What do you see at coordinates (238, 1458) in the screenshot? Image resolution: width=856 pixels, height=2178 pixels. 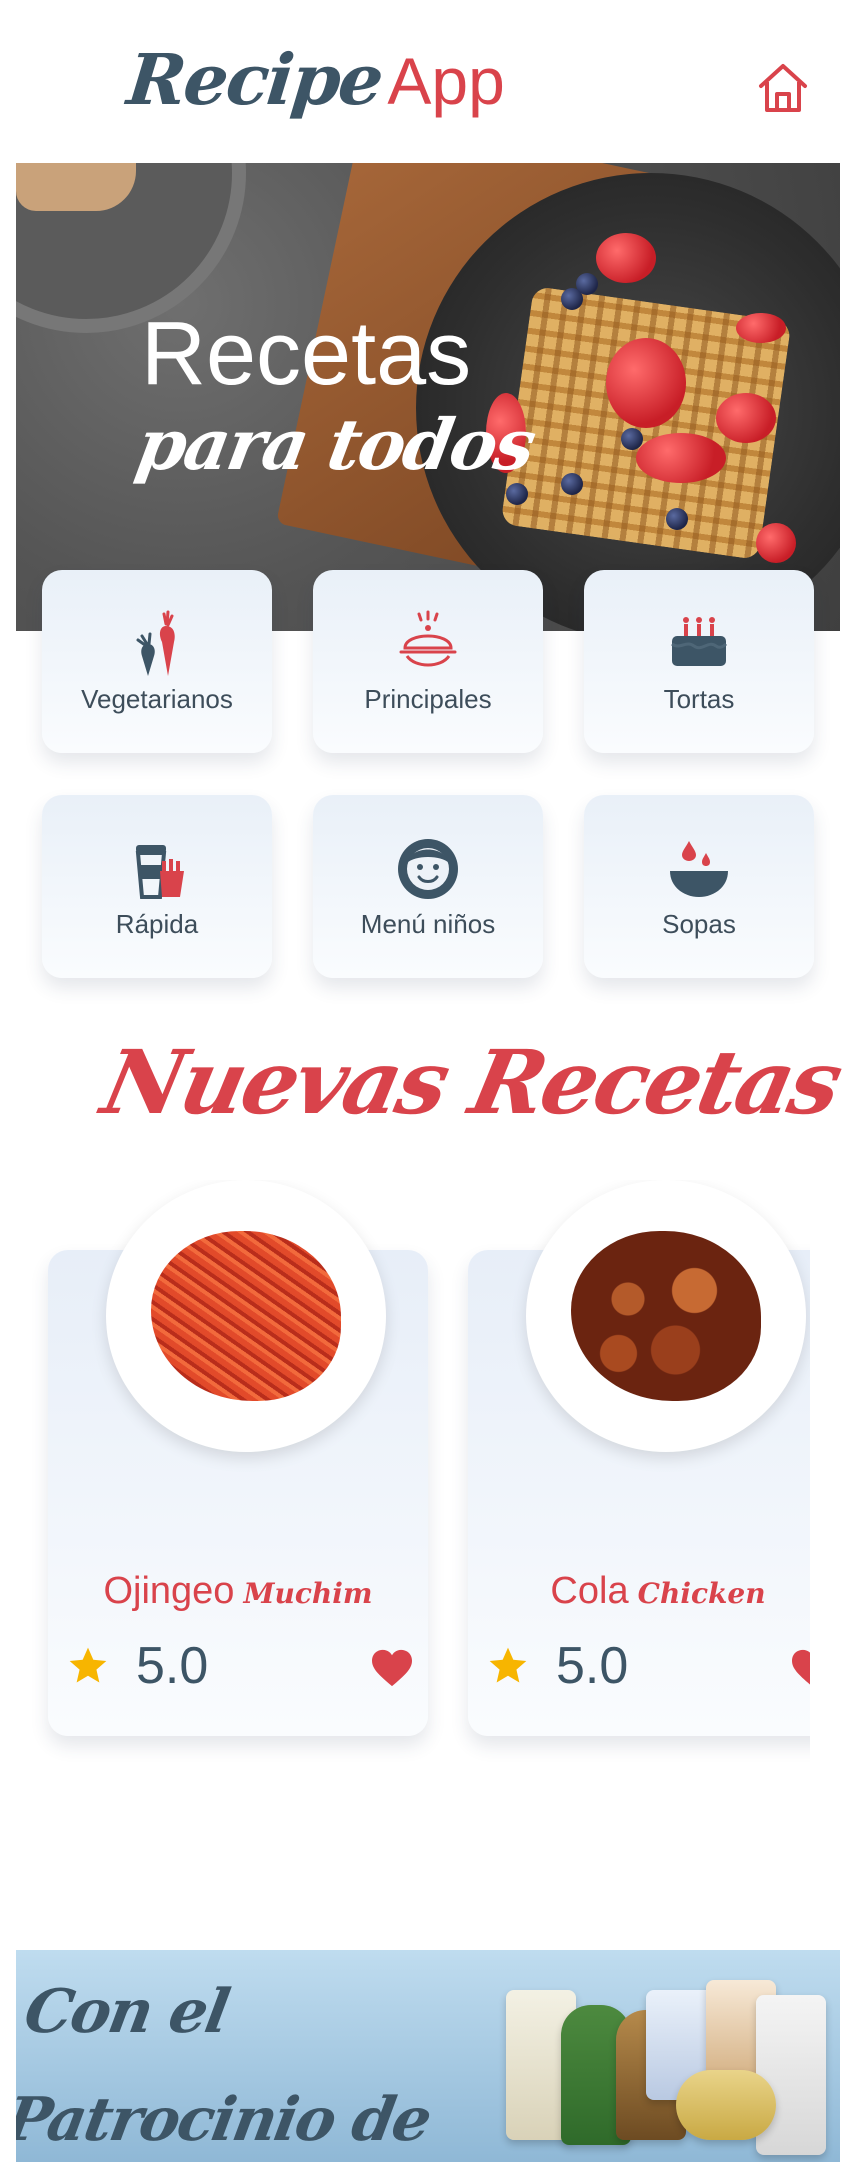 I see `recipe-card: Ojingeo Muchim 5.0` at bounding box center [238, 1458].